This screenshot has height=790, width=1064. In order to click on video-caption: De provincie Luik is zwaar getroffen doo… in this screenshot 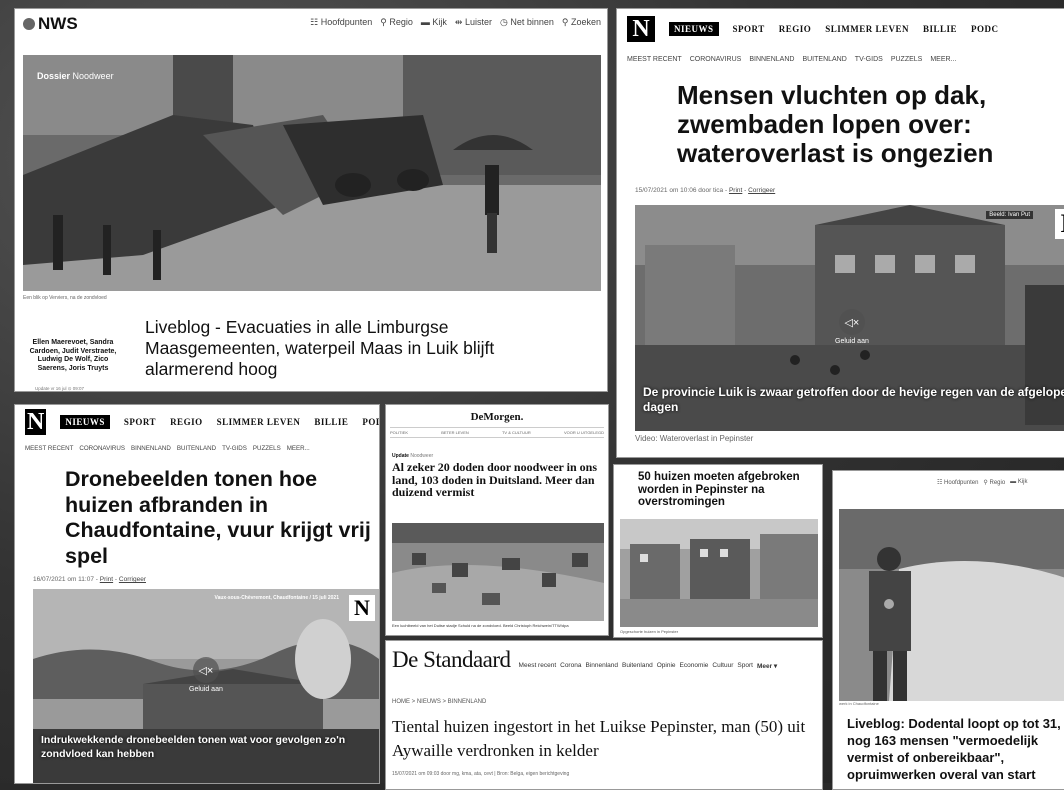, I will do `click(853, 399)`.